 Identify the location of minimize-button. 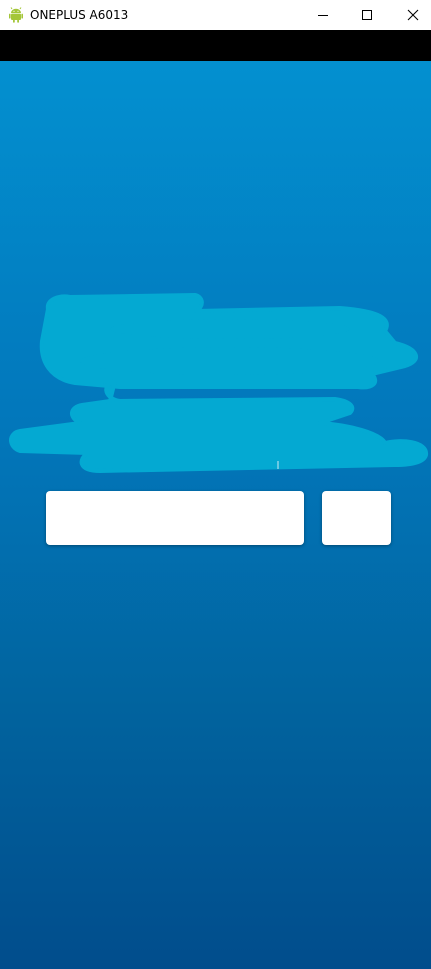
(323, 15).